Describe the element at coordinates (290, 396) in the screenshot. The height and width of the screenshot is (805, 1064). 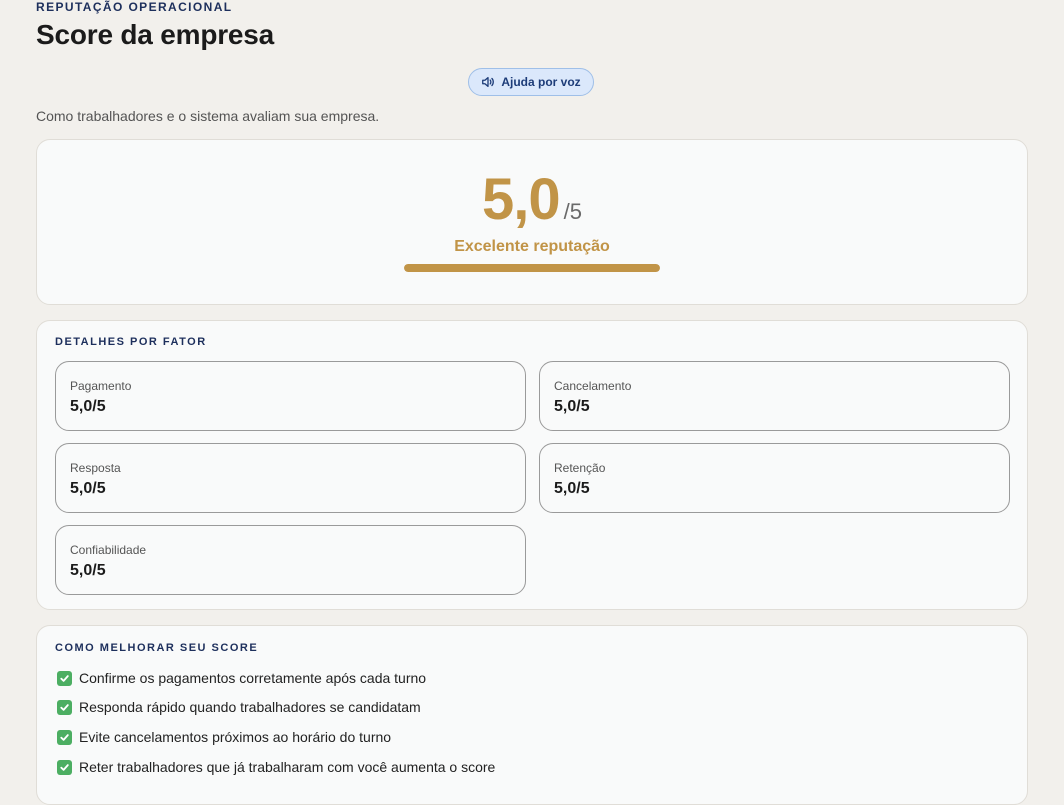
I see `factor-card-payment: Pagamento 5,0/5` at that location.